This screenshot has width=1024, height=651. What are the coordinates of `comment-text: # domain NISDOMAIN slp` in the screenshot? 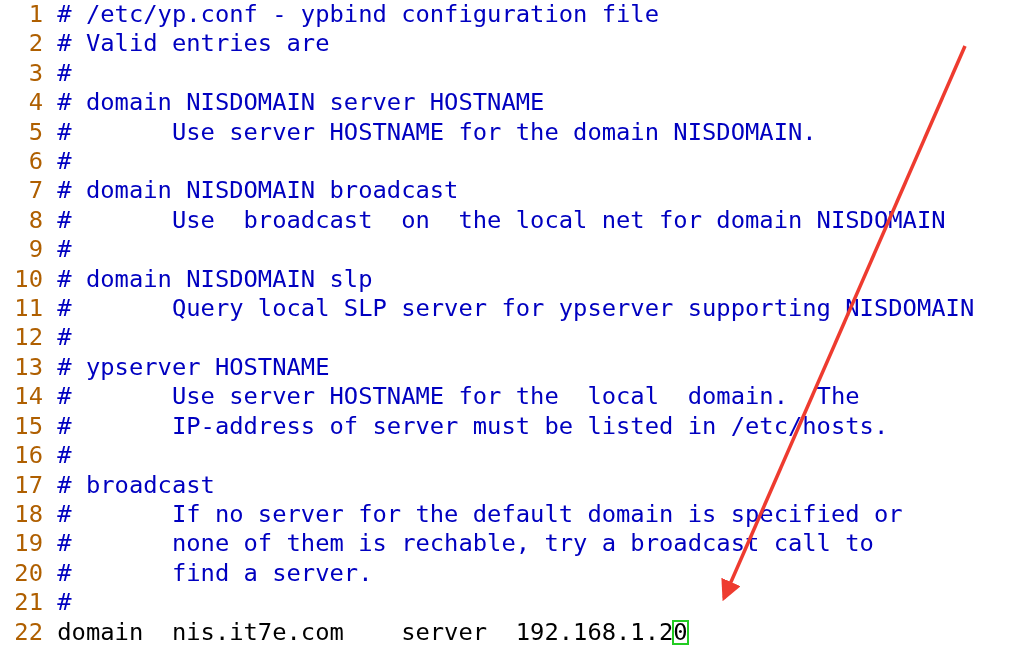 It's located at (215, 279).